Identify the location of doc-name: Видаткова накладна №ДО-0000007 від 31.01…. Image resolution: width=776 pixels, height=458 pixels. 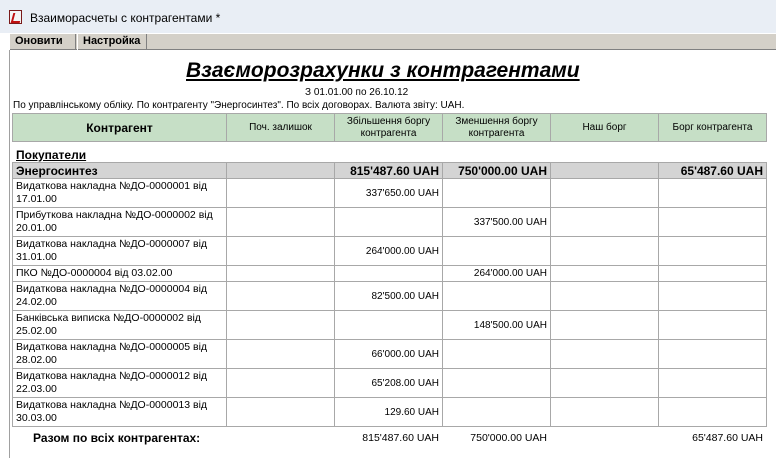
(119, 251).